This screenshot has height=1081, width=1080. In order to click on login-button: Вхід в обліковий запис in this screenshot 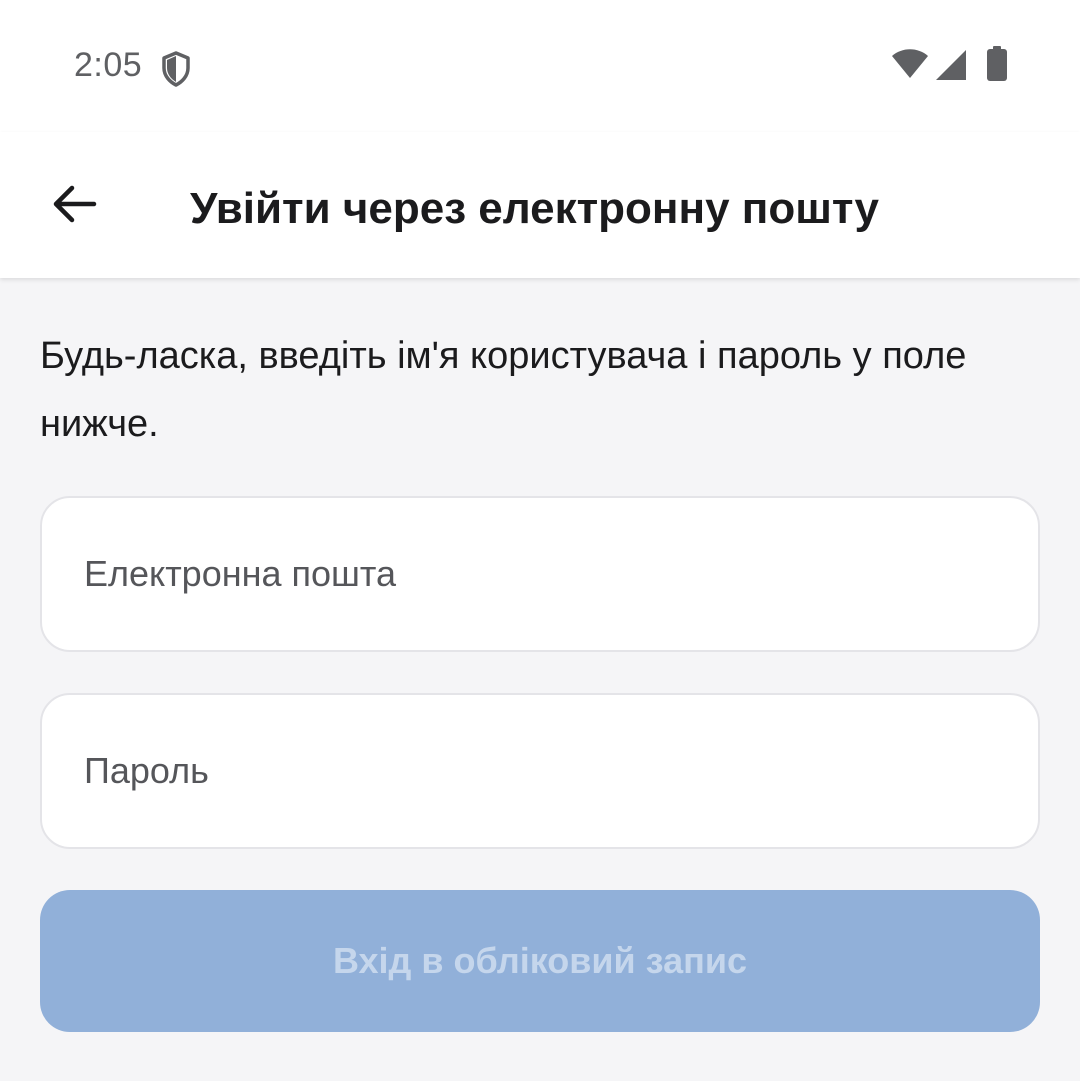, I will do `click(540, 961)`.